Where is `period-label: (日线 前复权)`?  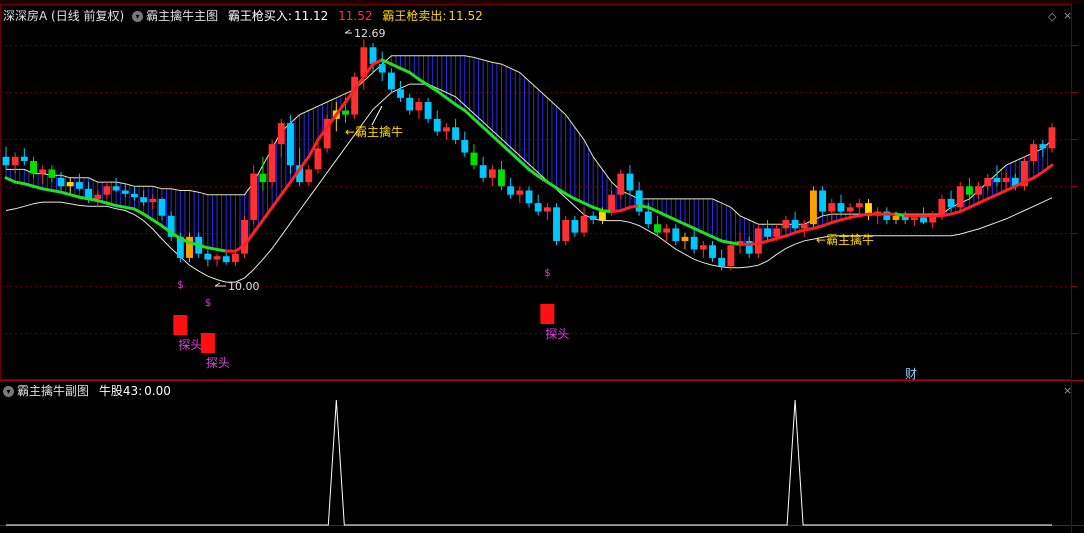 period-label: (日线 前复权) is located at coordinates (87, 16).